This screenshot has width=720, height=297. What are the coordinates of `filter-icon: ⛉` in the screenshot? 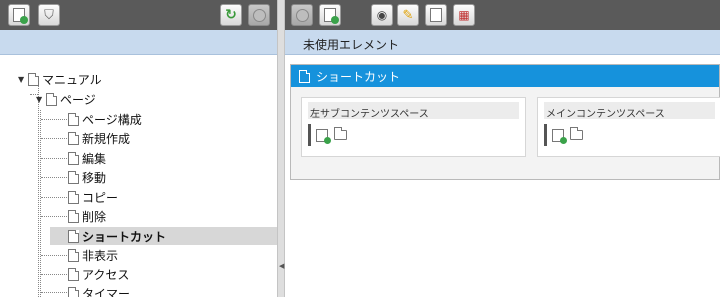 It's located at (49, 15).